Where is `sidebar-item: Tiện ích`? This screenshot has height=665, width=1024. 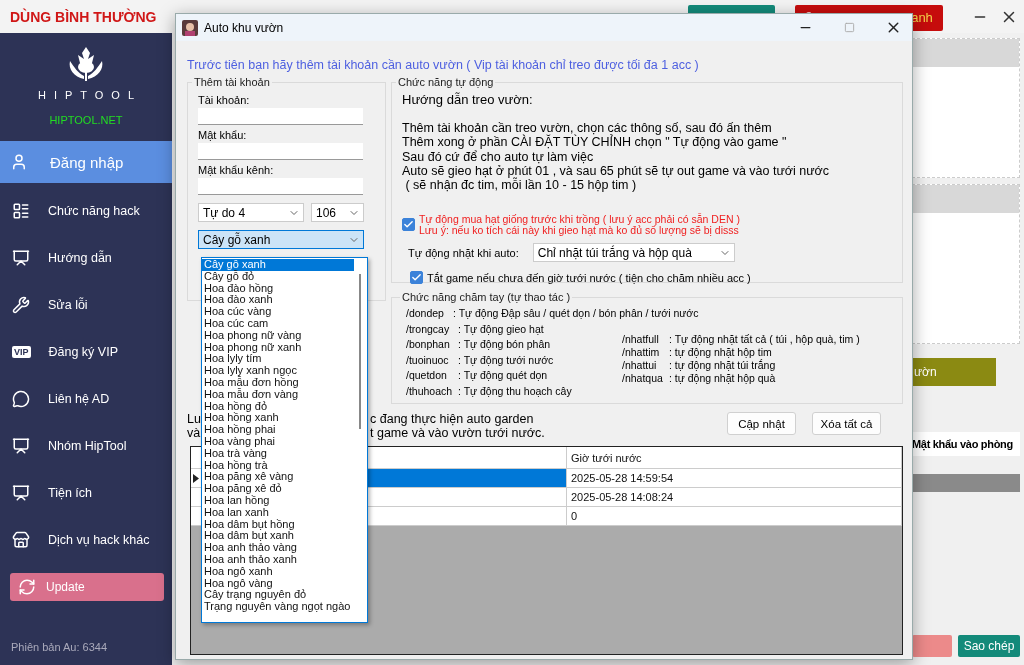 sidebar-item: Tiện ích is located at coordinates (86, 492).